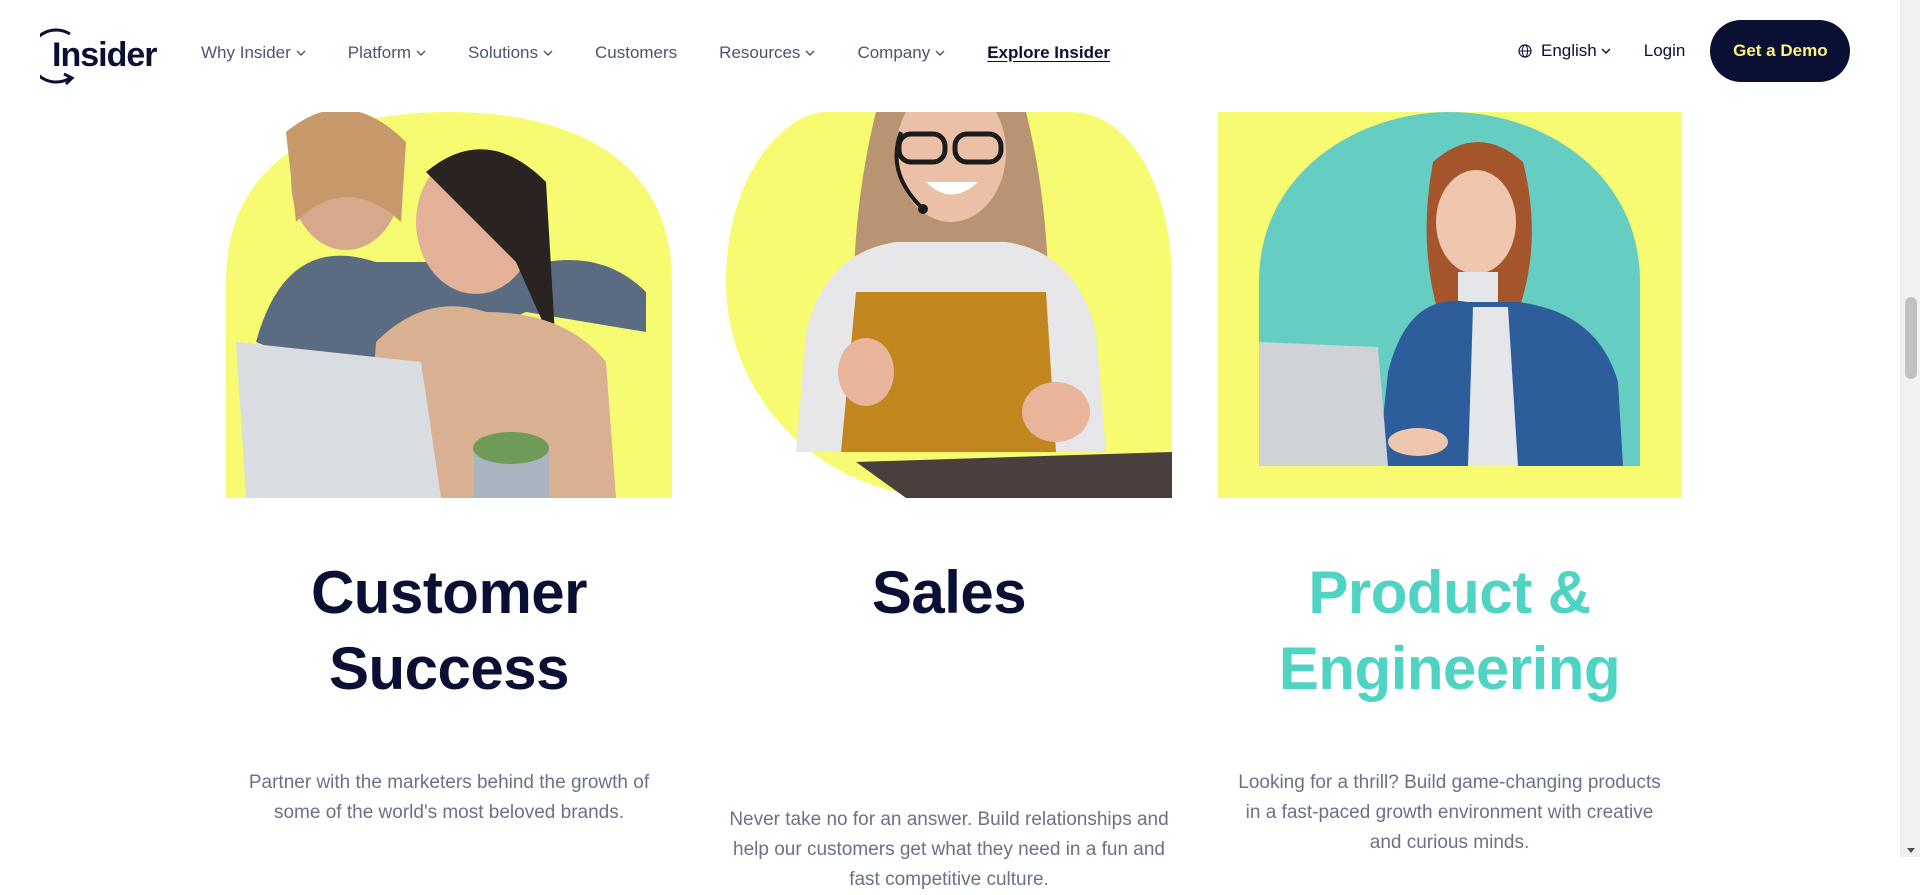  I want to click on insider-logo: Insider, so click(102, 56).